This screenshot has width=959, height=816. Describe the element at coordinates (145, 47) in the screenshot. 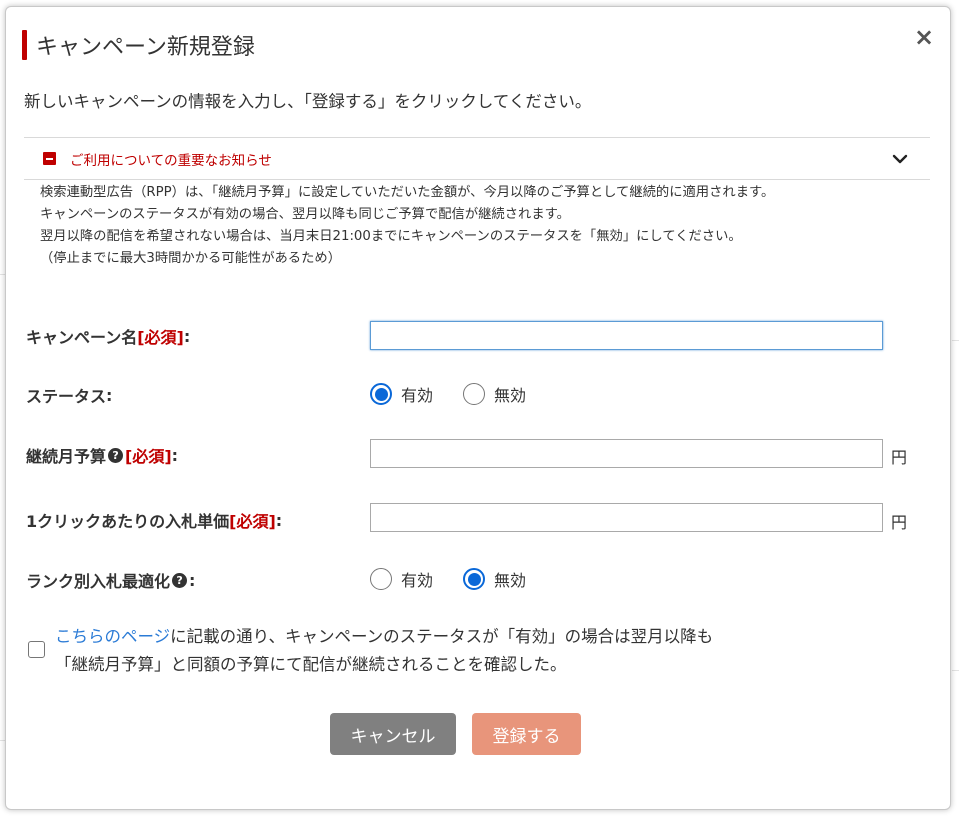

I see `modal-title: キャンペーン新規登録` at that location.